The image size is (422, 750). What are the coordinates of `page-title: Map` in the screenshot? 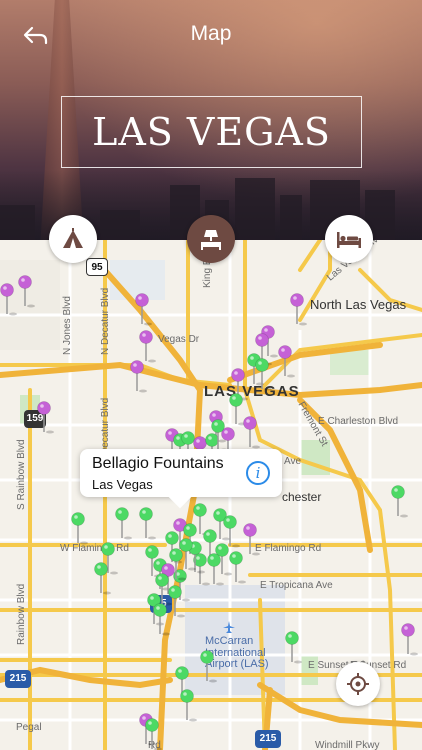 It's located at (211, 33).